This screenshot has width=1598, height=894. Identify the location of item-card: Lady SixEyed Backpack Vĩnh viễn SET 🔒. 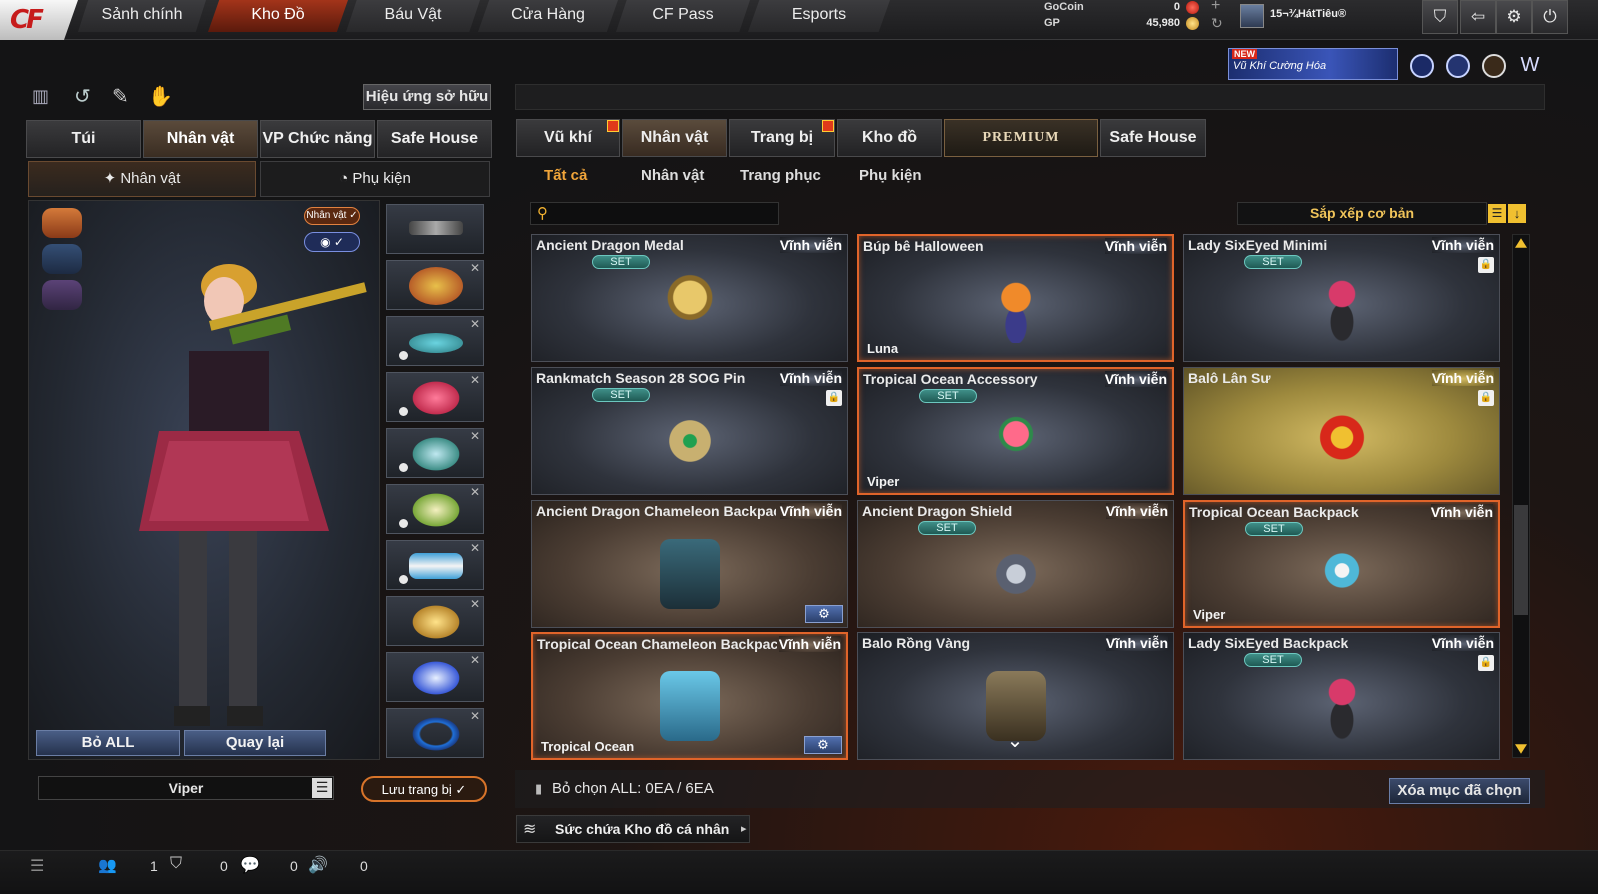
(1341, 696).